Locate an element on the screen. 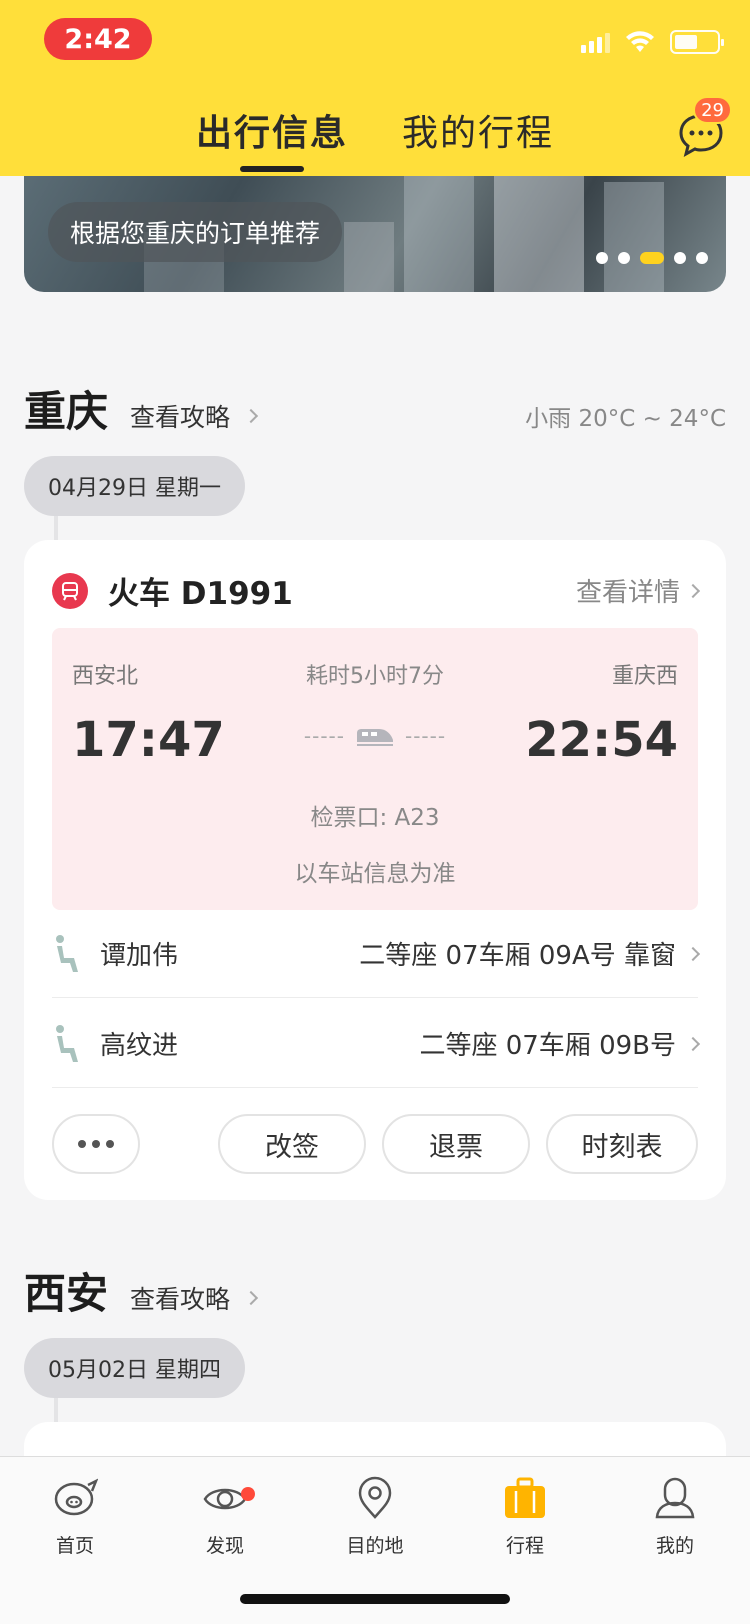 The height and width of the screenshot is (1624, 750). view-details-link: 查看详情 is located at coordinates (638, 590).